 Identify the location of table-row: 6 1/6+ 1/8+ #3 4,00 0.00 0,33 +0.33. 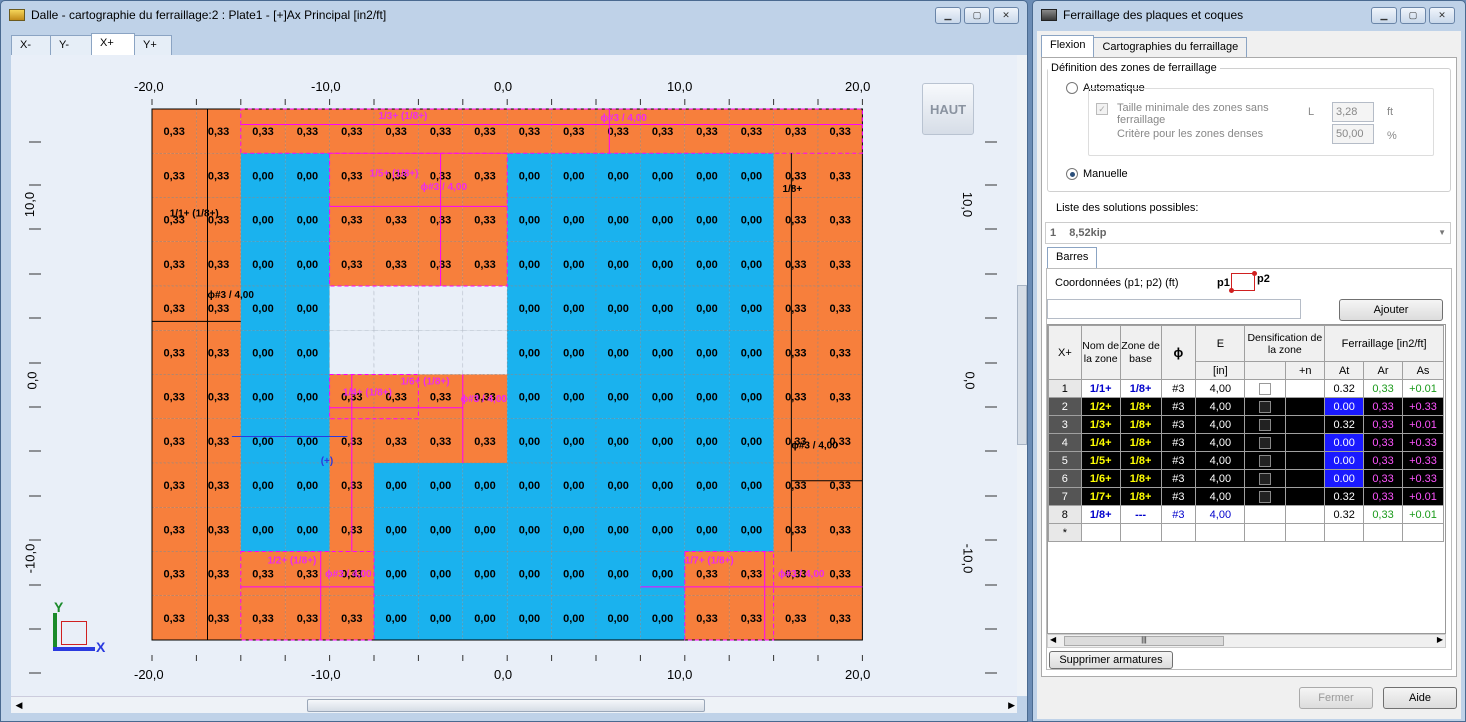
(1246, 478).